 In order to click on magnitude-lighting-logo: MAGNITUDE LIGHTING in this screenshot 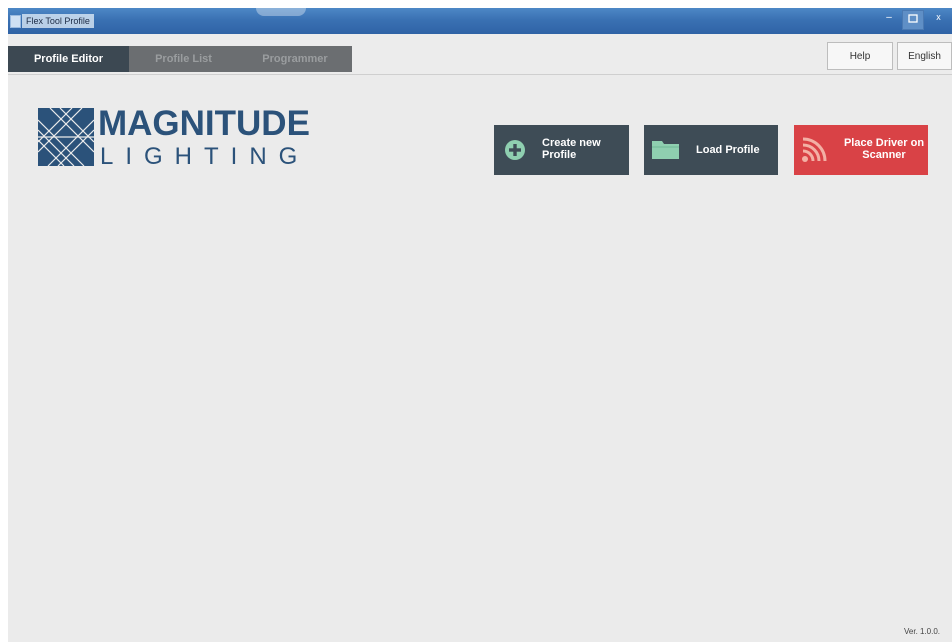, I will do `click(178, 139)`.